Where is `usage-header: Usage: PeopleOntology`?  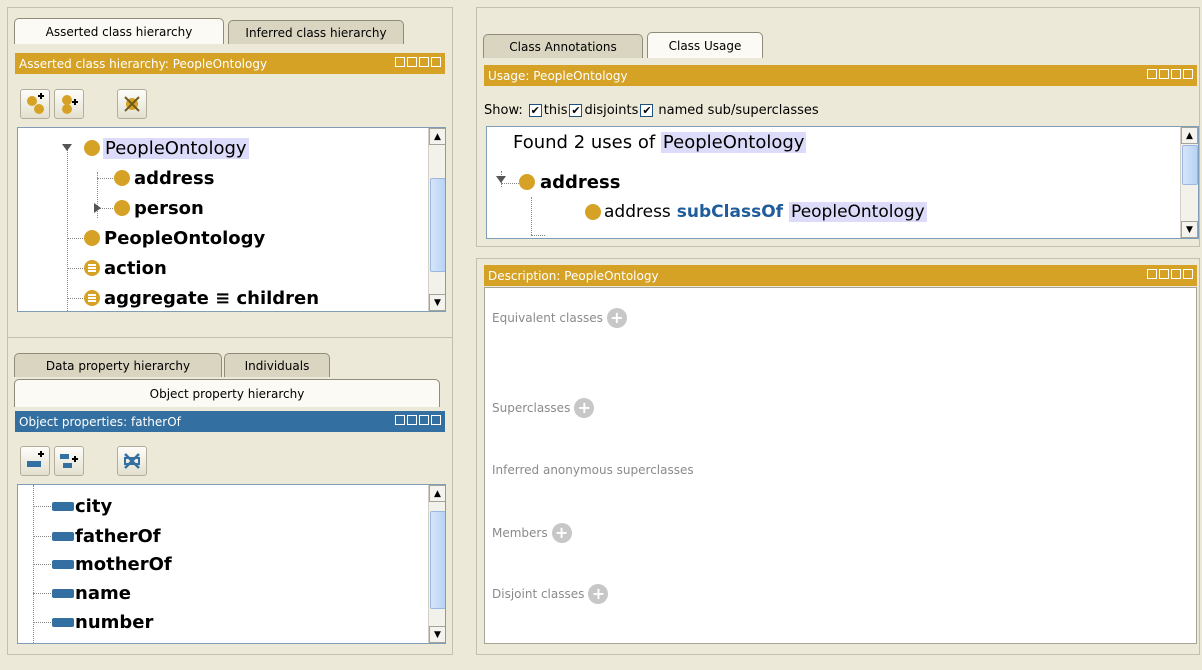 usage-header: Usage: PeopleOntology is located at coordinates (840, 75).